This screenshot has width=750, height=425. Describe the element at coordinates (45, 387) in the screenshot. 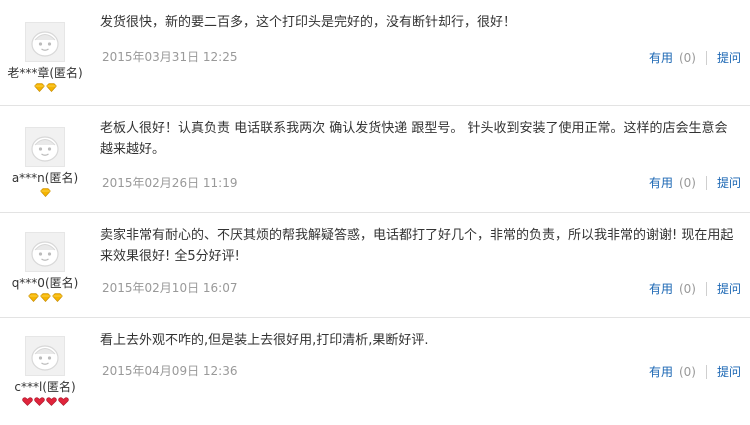

I see `reviewer-name: c***l(匿名)` at that location.